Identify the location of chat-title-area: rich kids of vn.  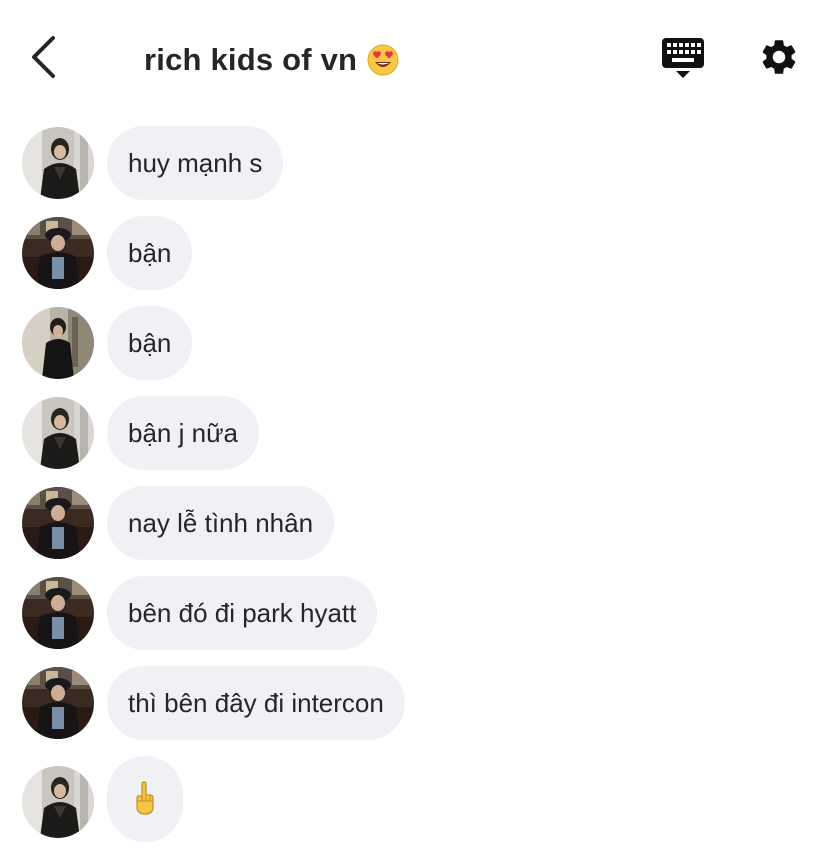
(271, 60).